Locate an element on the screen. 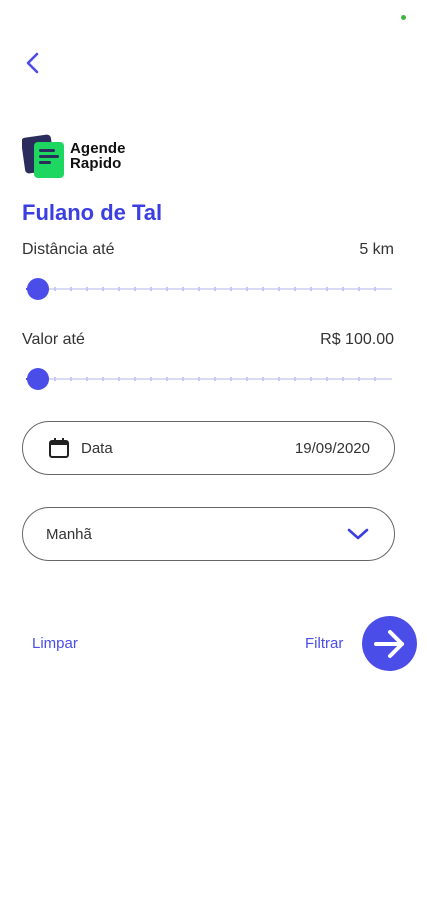 The width and height of the screenshot is (427, 900). back-button is located at coordinates (33, 63).